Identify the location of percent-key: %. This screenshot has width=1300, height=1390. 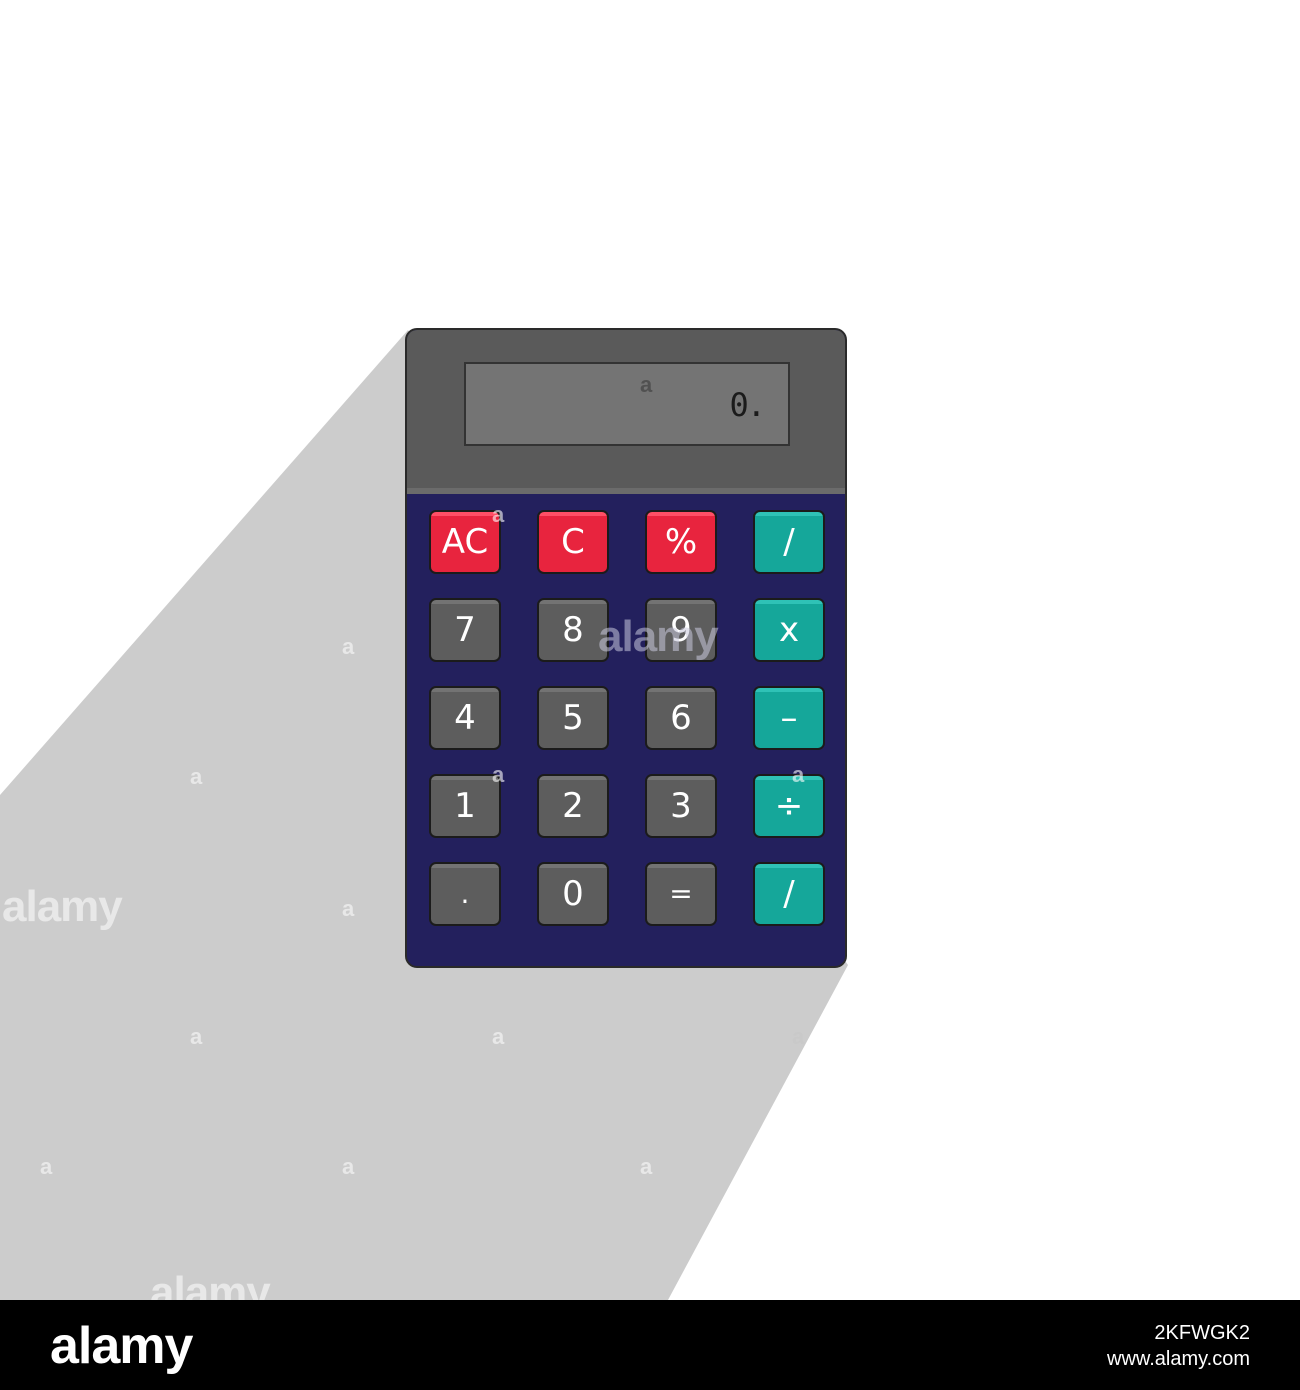
(681, 542).